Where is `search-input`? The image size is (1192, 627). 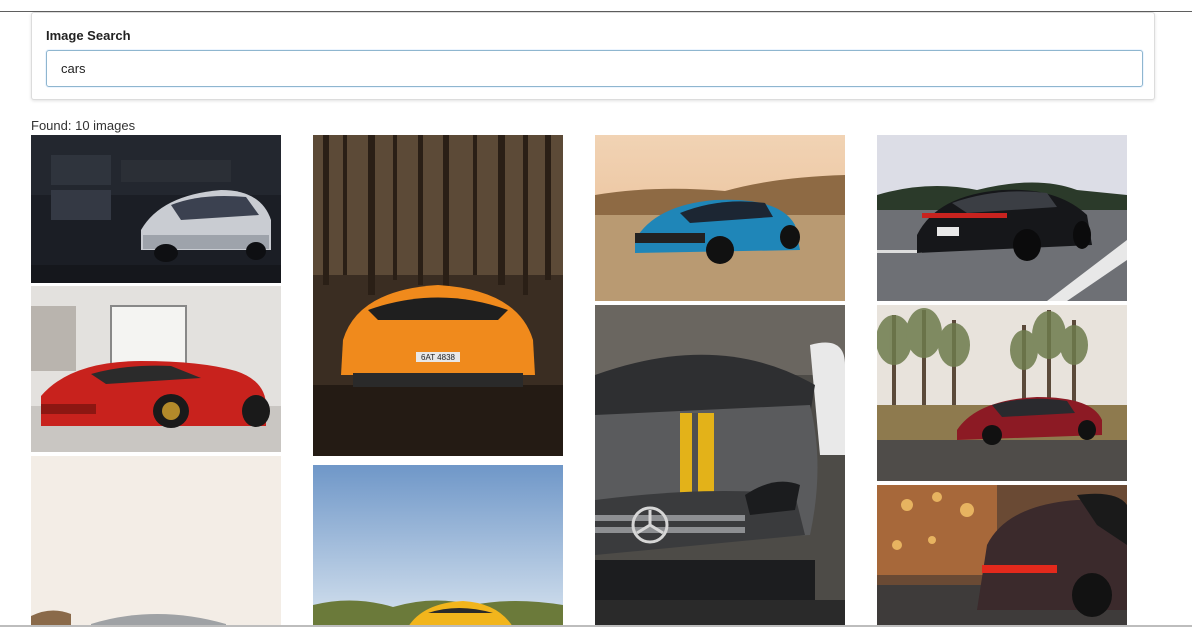 search-input is located at coordinates (594, 68).